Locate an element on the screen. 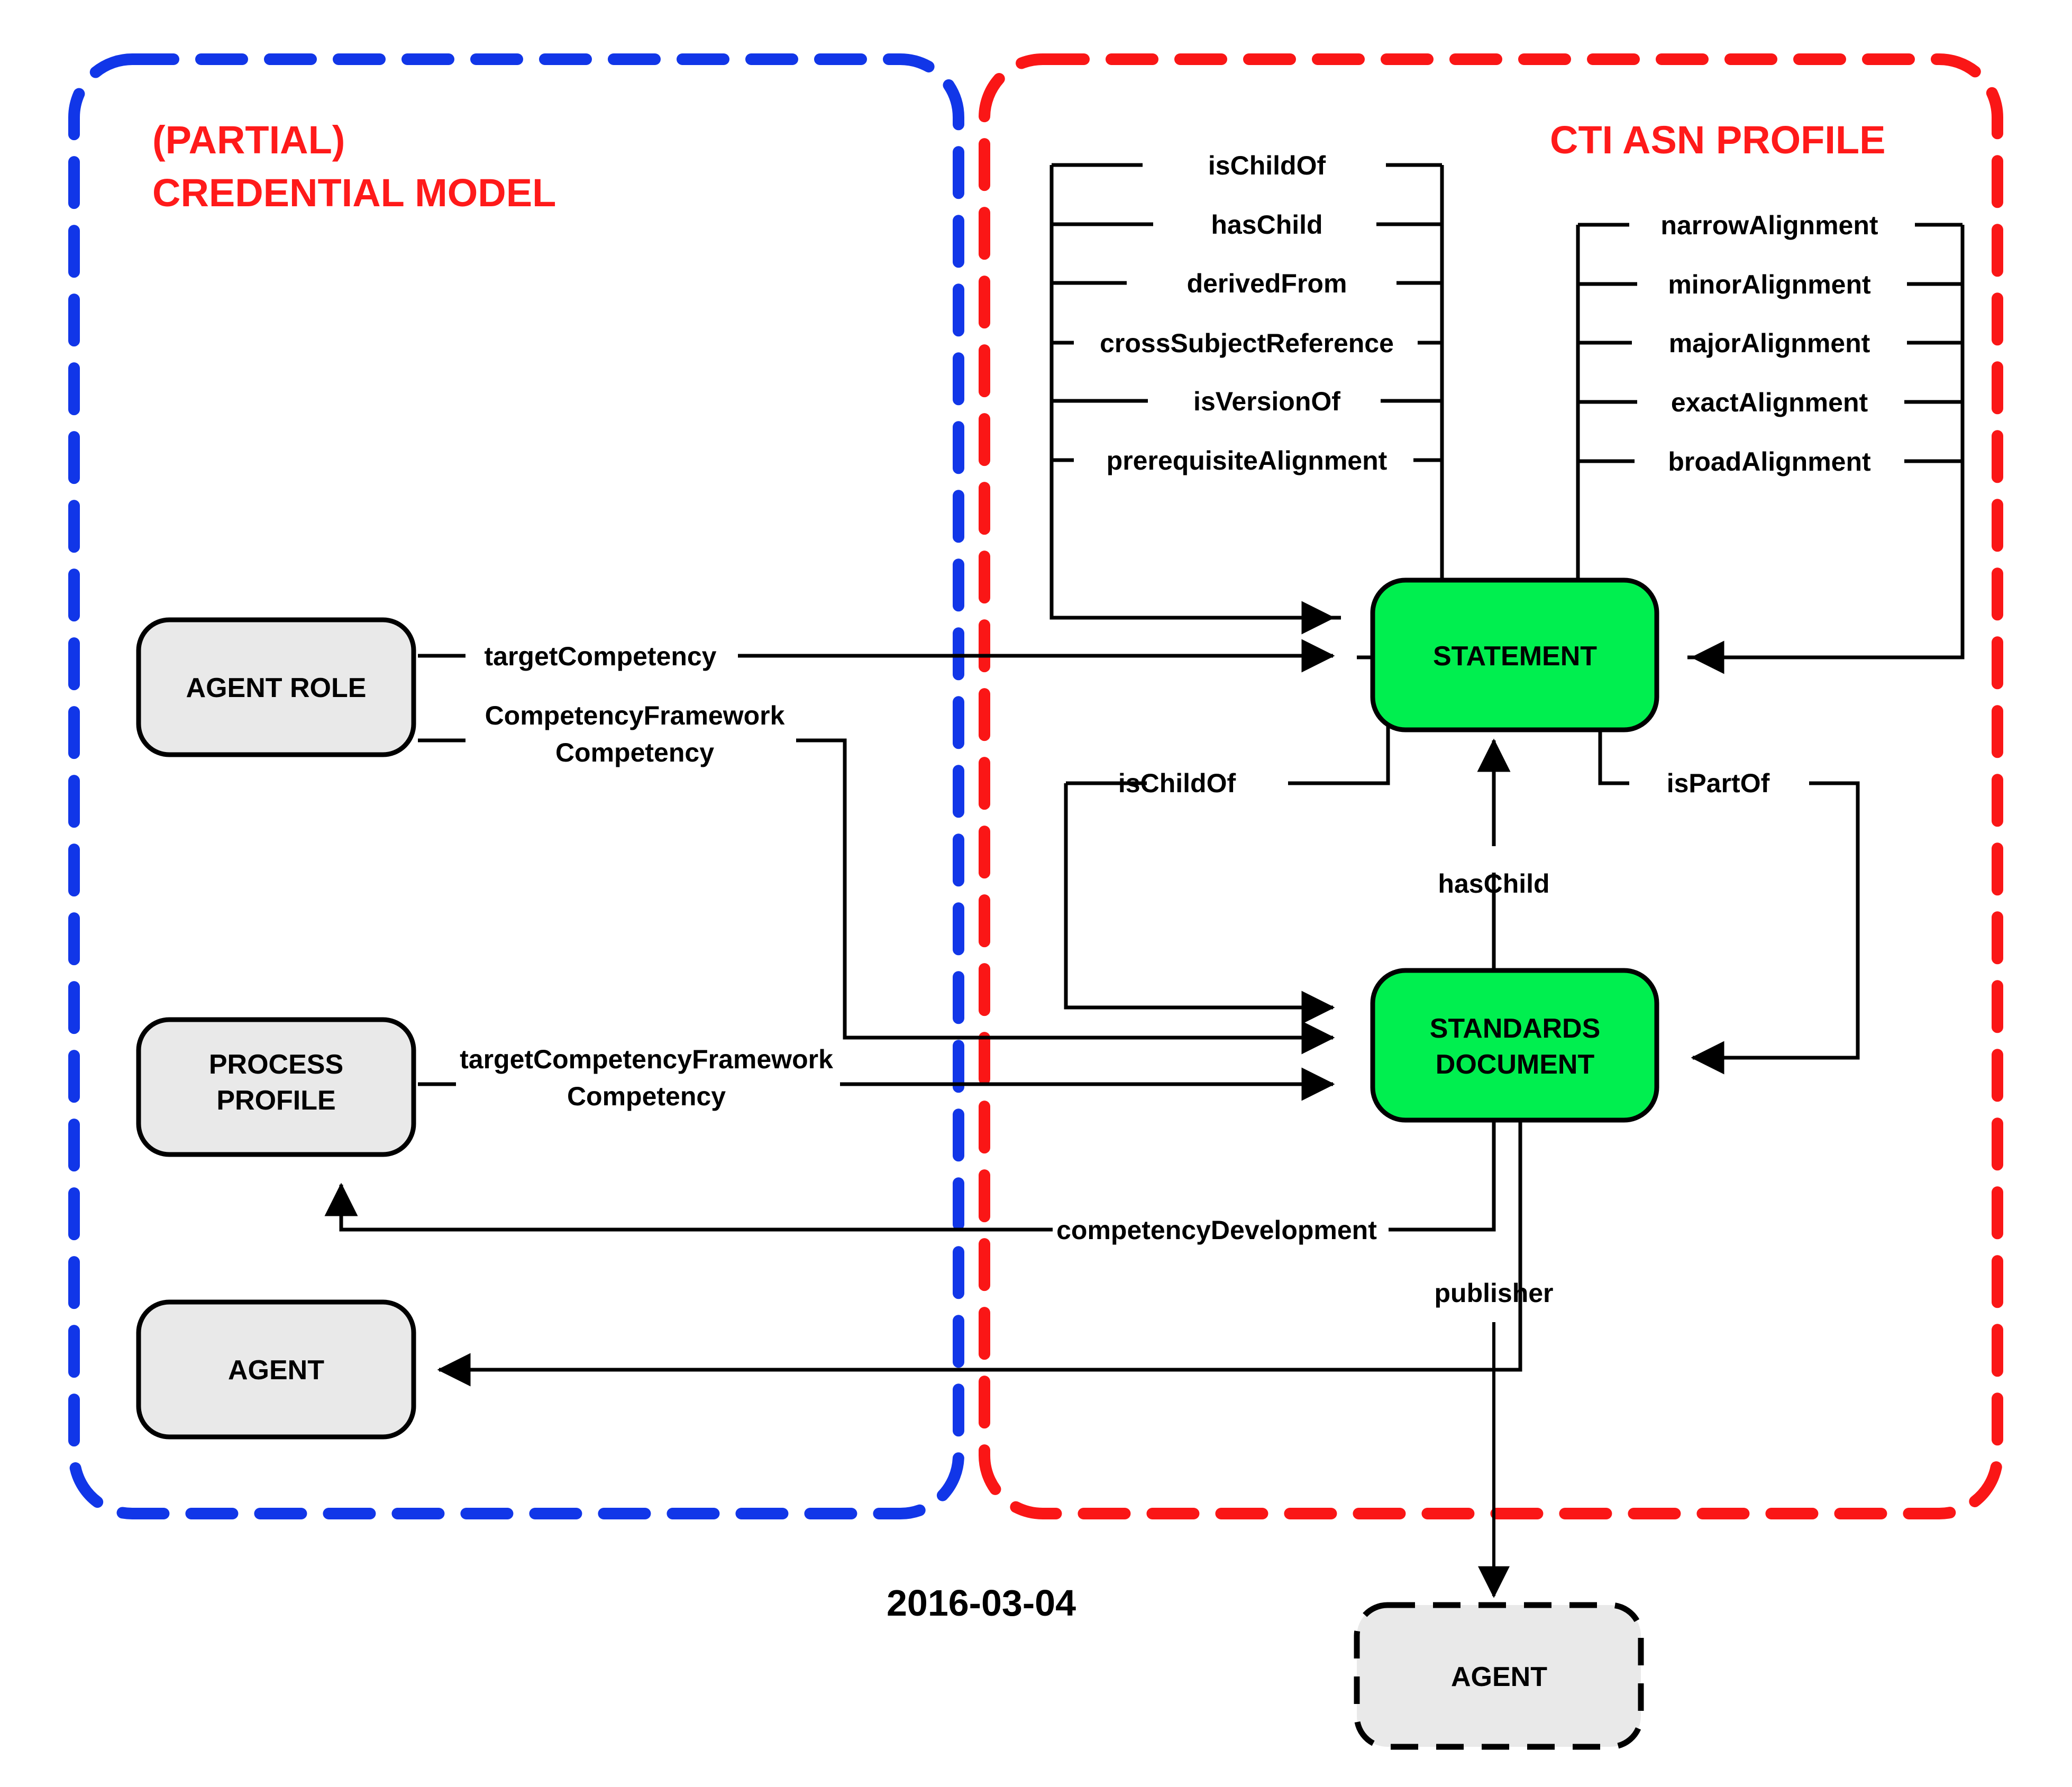  node-standards-document: STANDARDS DOCUMENT is located at coordinates (1514, 1045).